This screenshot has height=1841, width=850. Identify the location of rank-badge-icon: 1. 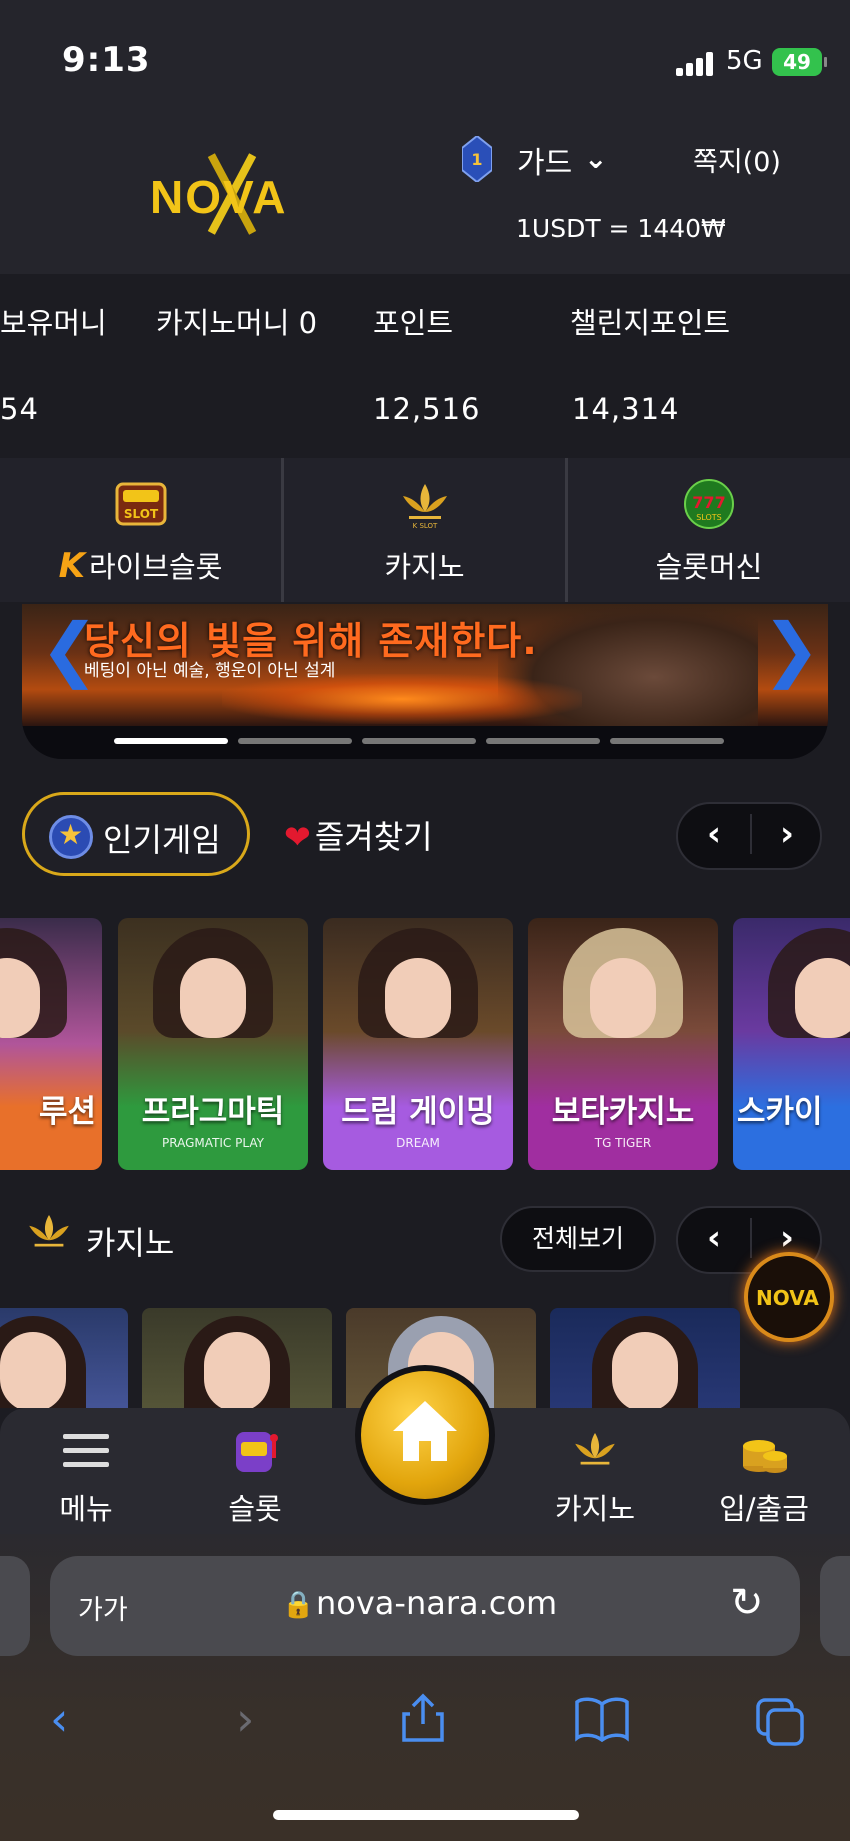
(477, 159).